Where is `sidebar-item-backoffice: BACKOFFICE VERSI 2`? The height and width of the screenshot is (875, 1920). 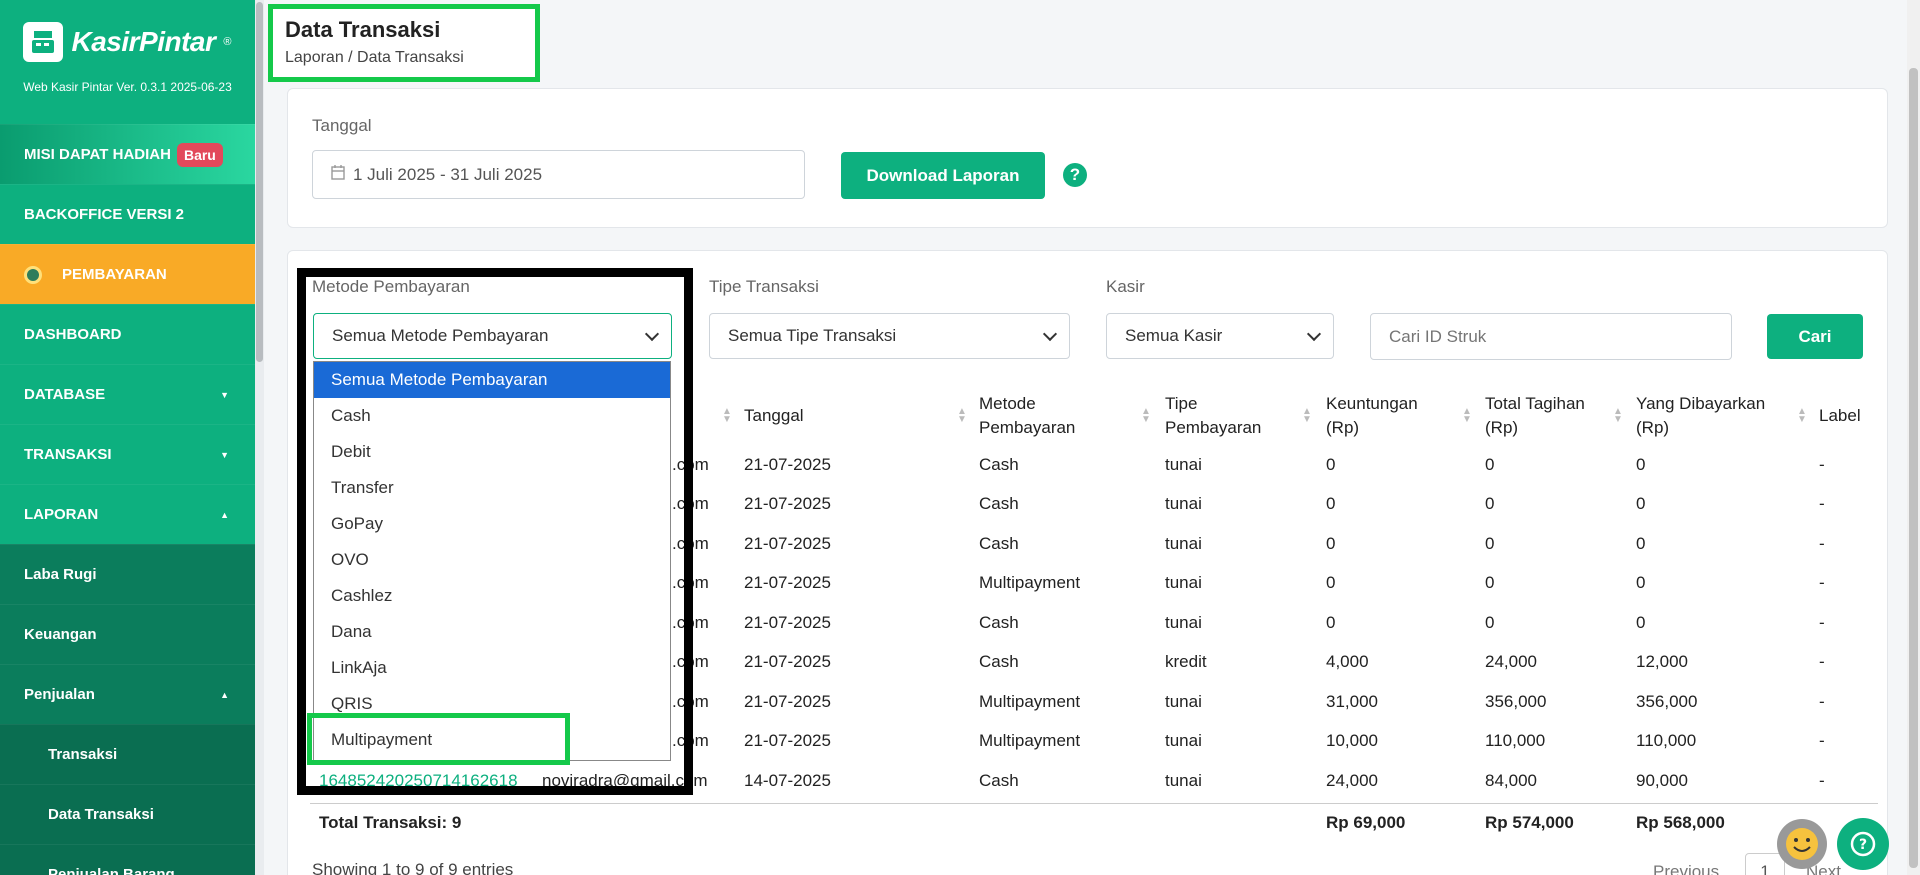
sidebar-item-backoffice: BACKOFFICE VERSI 2 is located at coordinates (127, 214).